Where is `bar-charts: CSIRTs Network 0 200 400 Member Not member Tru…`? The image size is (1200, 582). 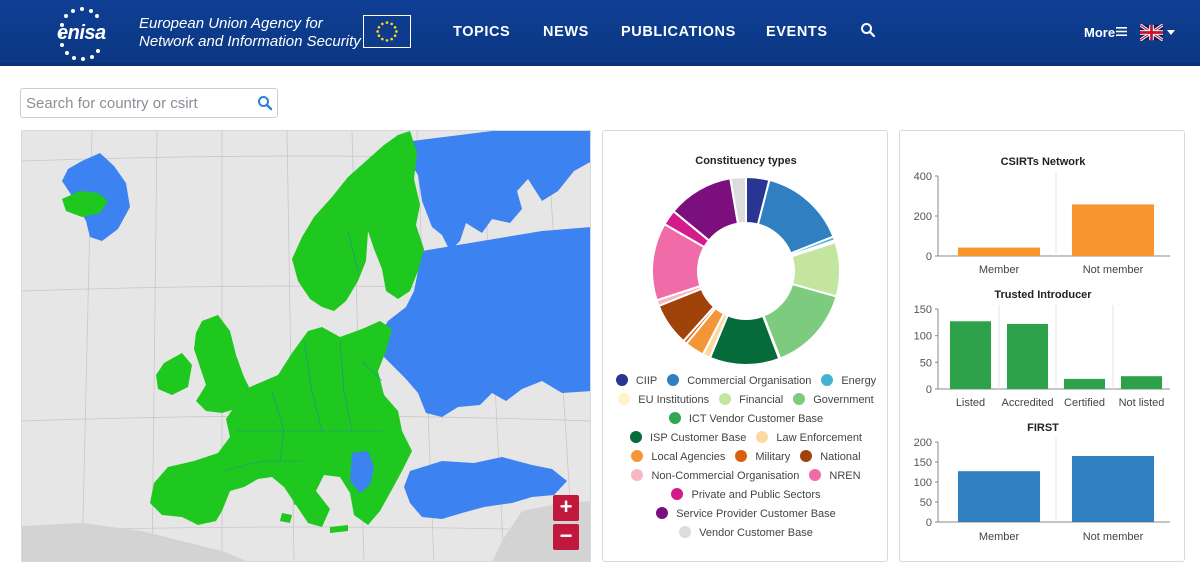
bar-charts: CSIRTs Network 0 200 400 Member Not member Tru… is located at coordinates (1042, 349).